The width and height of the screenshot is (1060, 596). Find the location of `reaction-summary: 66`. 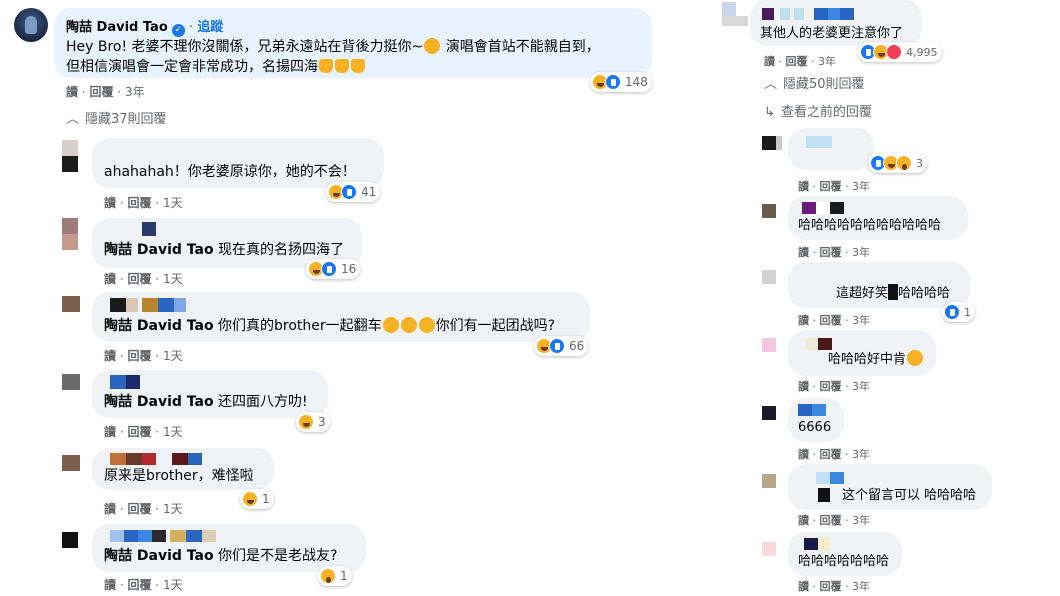

reaction-summary: 66 is located at coordinates (561, 346).